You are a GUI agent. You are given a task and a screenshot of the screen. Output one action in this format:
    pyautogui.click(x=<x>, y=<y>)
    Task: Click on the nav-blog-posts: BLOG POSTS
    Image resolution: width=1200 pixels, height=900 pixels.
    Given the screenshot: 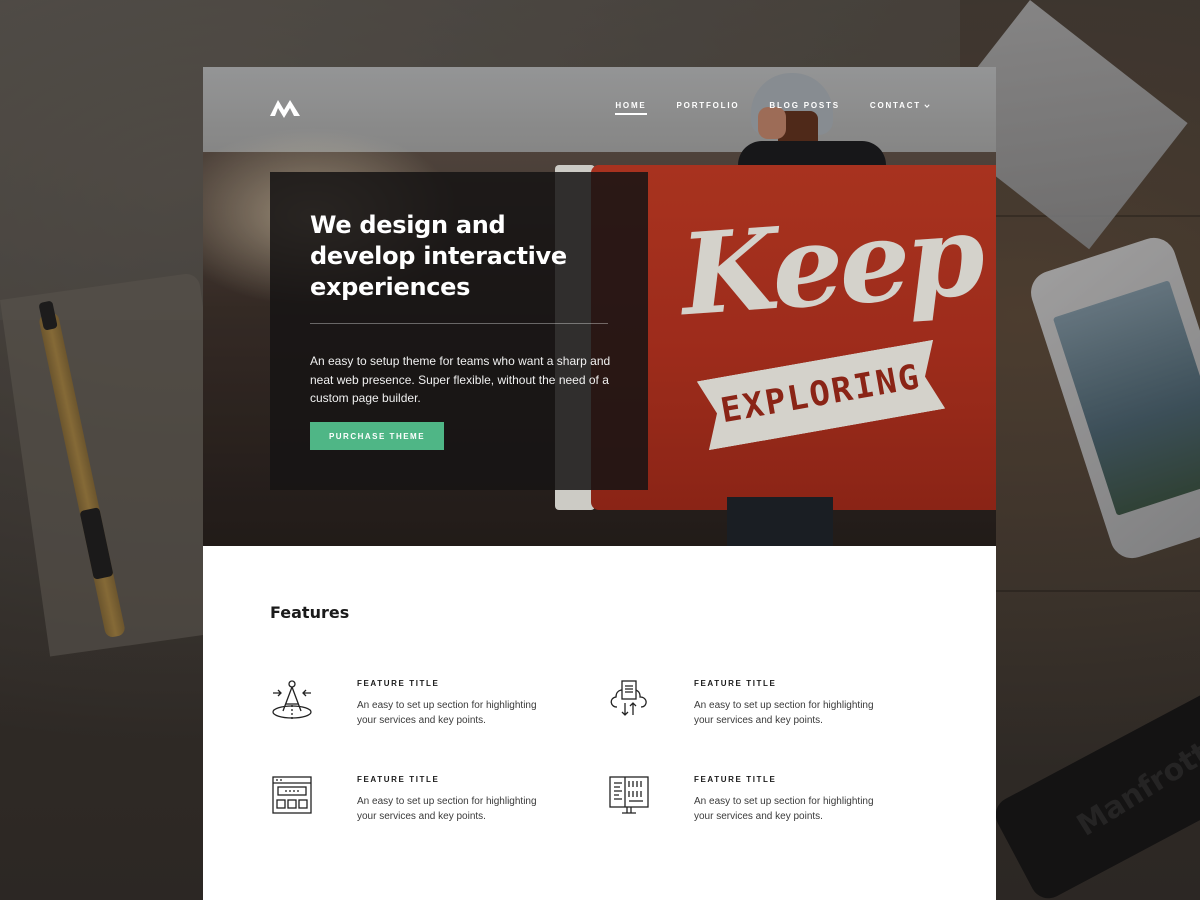 What is the action you would take?
    pyautogui.click(x=804, y=106)
    